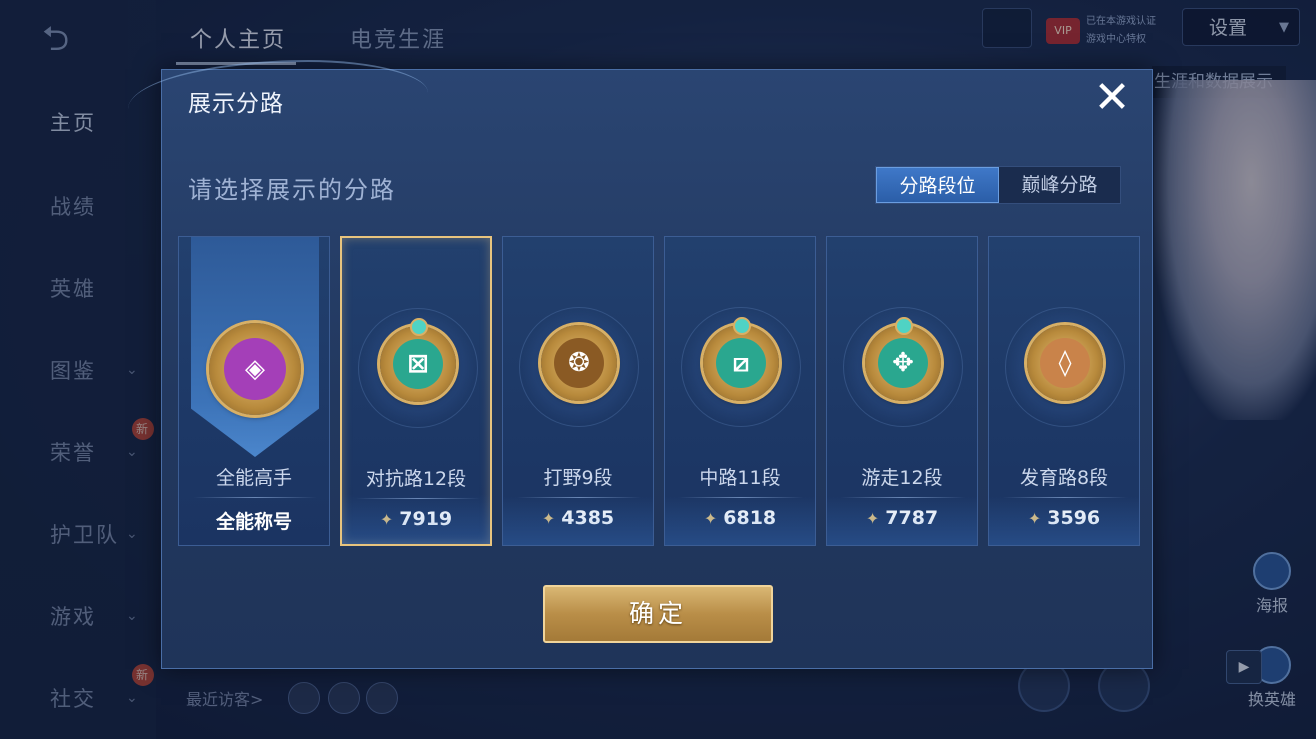 The height and width of the screenshot is (739, 1316). I want to click on toggle-lane-rank: 分路段位, so click(937, 185).